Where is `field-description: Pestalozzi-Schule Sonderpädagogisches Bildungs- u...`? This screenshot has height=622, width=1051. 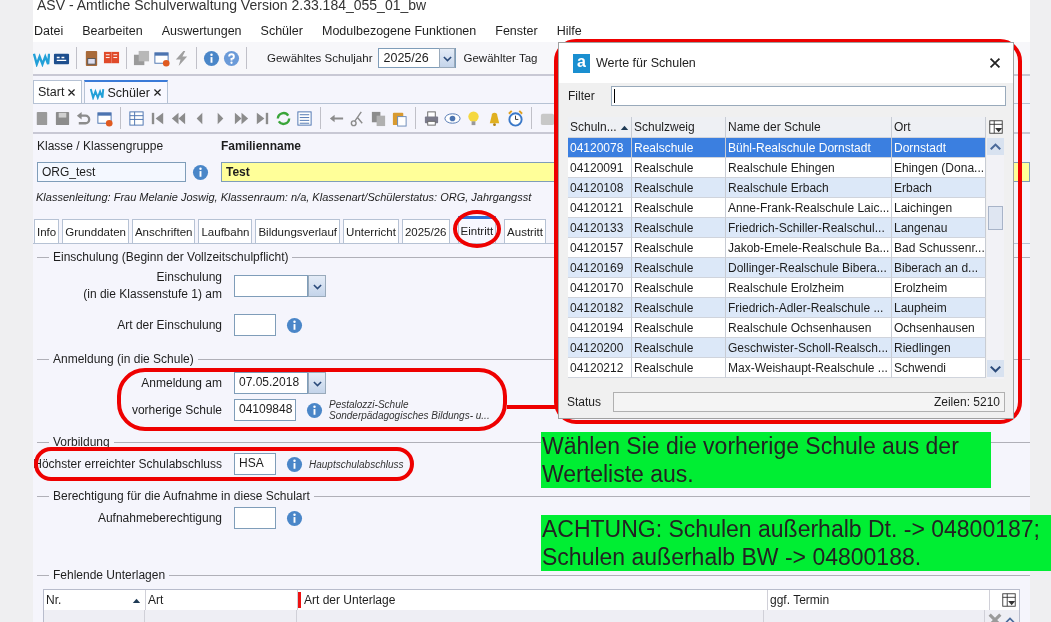 field-description: Pestalozzi-Schule Sonderpädagogisches Bildungs- u... is located at coordinates (409, 410).